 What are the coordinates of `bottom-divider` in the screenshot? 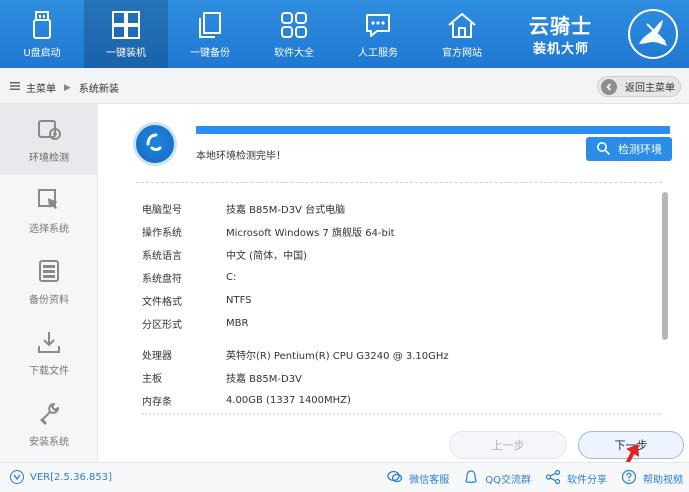 It's located at (402, 414).